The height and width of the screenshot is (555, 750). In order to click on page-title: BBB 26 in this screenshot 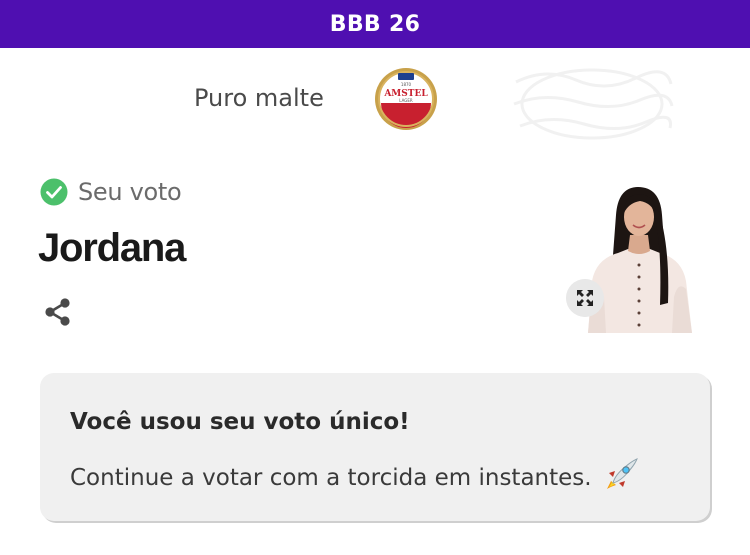, I will do `click(375, 24)`.